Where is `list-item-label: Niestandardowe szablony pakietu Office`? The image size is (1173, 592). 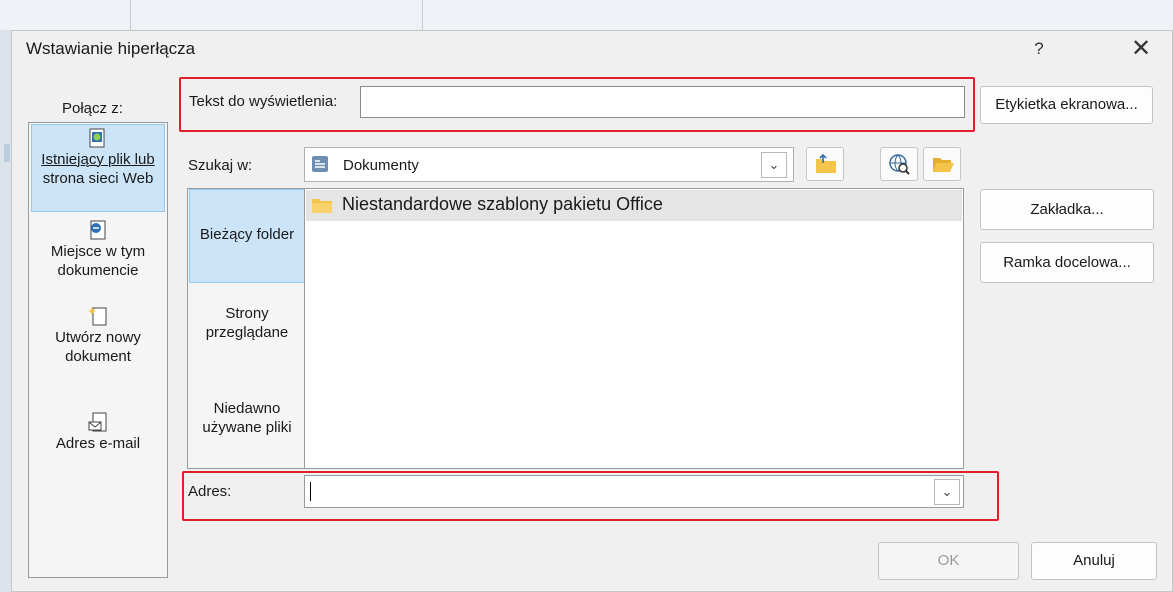 list-item-label: Niestandardowe szablony pakietu Office is located at coordinates (502, 204).